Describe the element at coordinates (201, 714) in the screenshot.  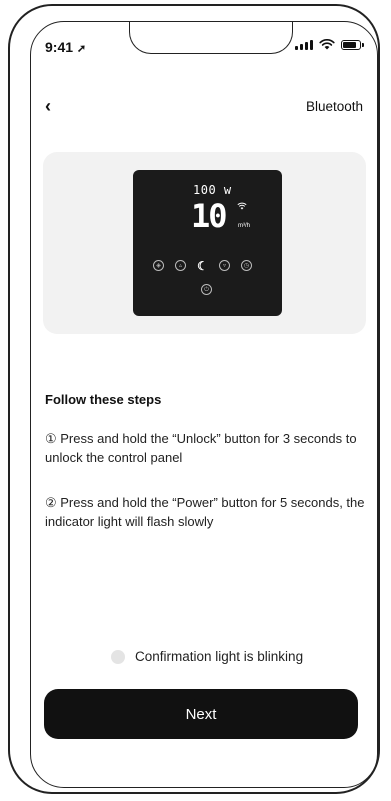
I see `next-button: Next` at that location.